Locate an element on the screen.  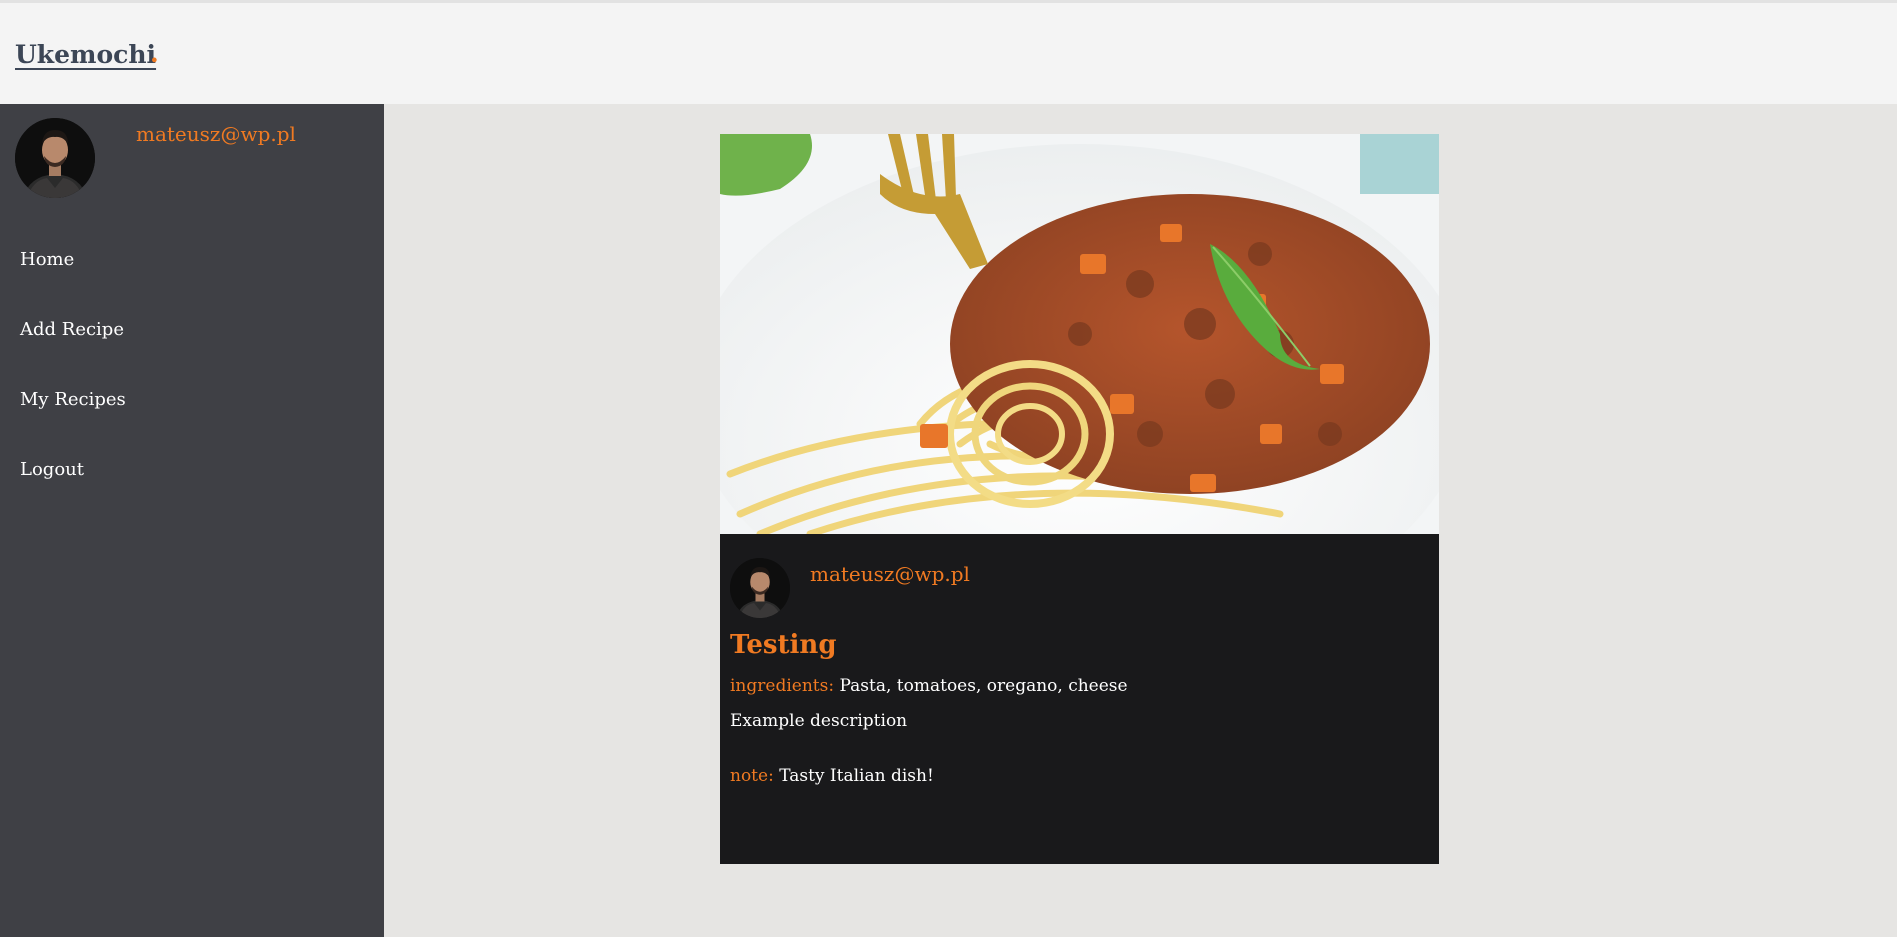
ingredients-label: ingredients: is located at coordinates (782, 686).